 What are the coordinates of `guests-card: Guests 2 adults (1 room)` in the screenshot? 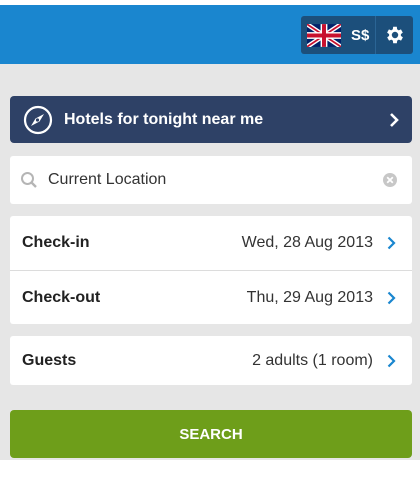 It's located at (211, 360).